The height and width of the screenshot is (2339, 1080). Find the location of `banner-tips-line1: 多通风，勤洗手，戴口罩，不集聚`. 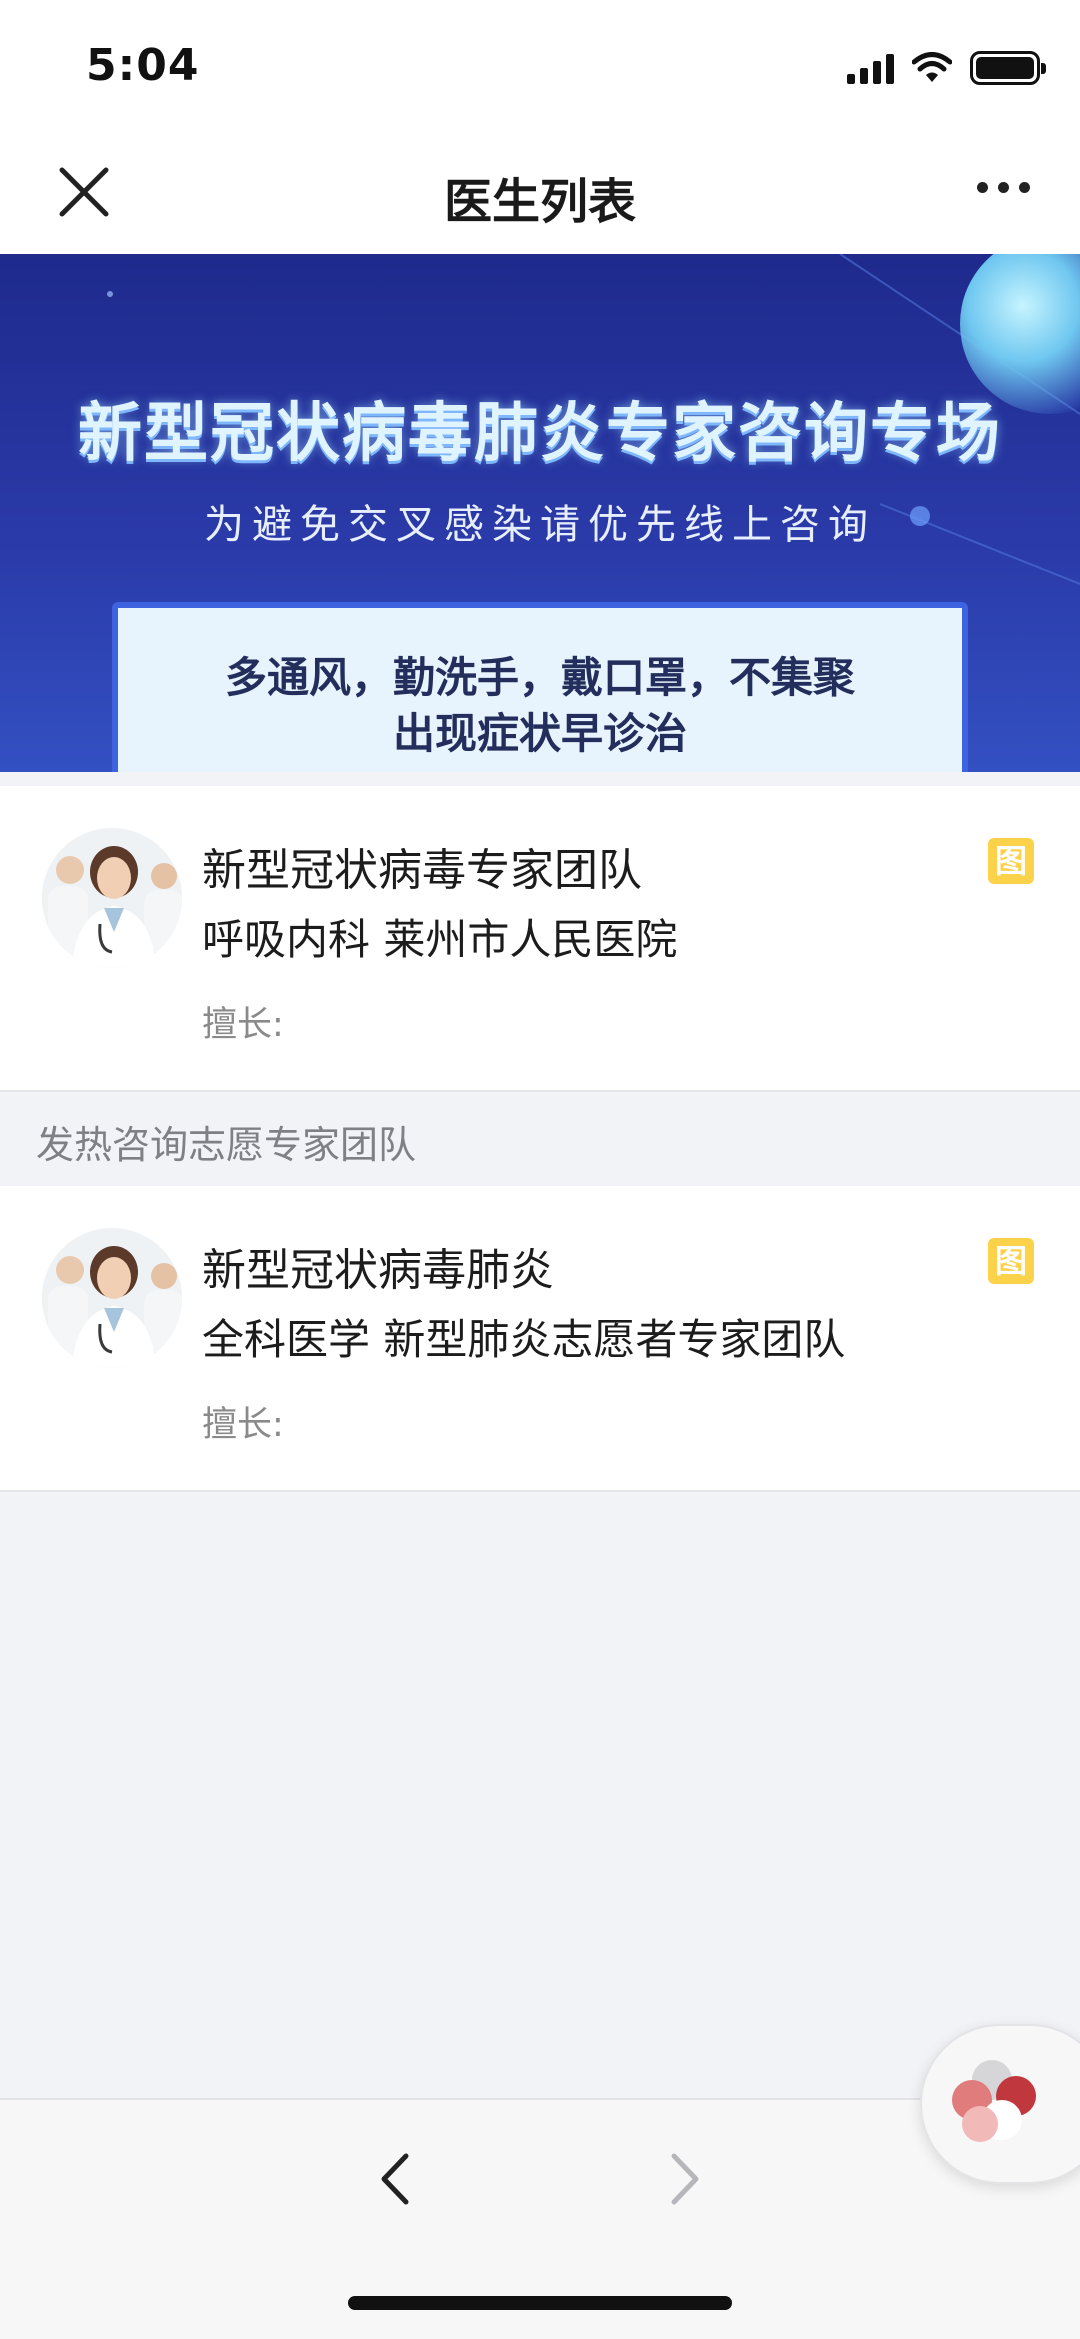

banner-tips-line1: 多通风，勤洗手，戴口罩，不集聚 is located at coordinates (539, 677).